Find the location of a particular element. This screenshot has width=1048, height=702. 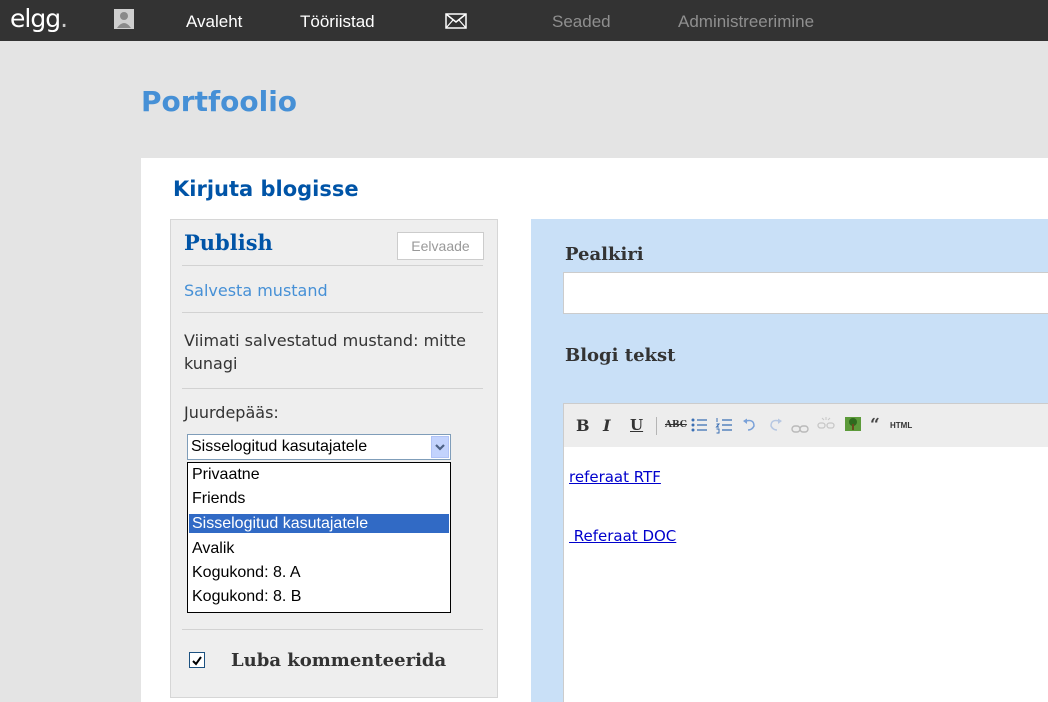

toolbar-separator is located at coordinates (656, 426).